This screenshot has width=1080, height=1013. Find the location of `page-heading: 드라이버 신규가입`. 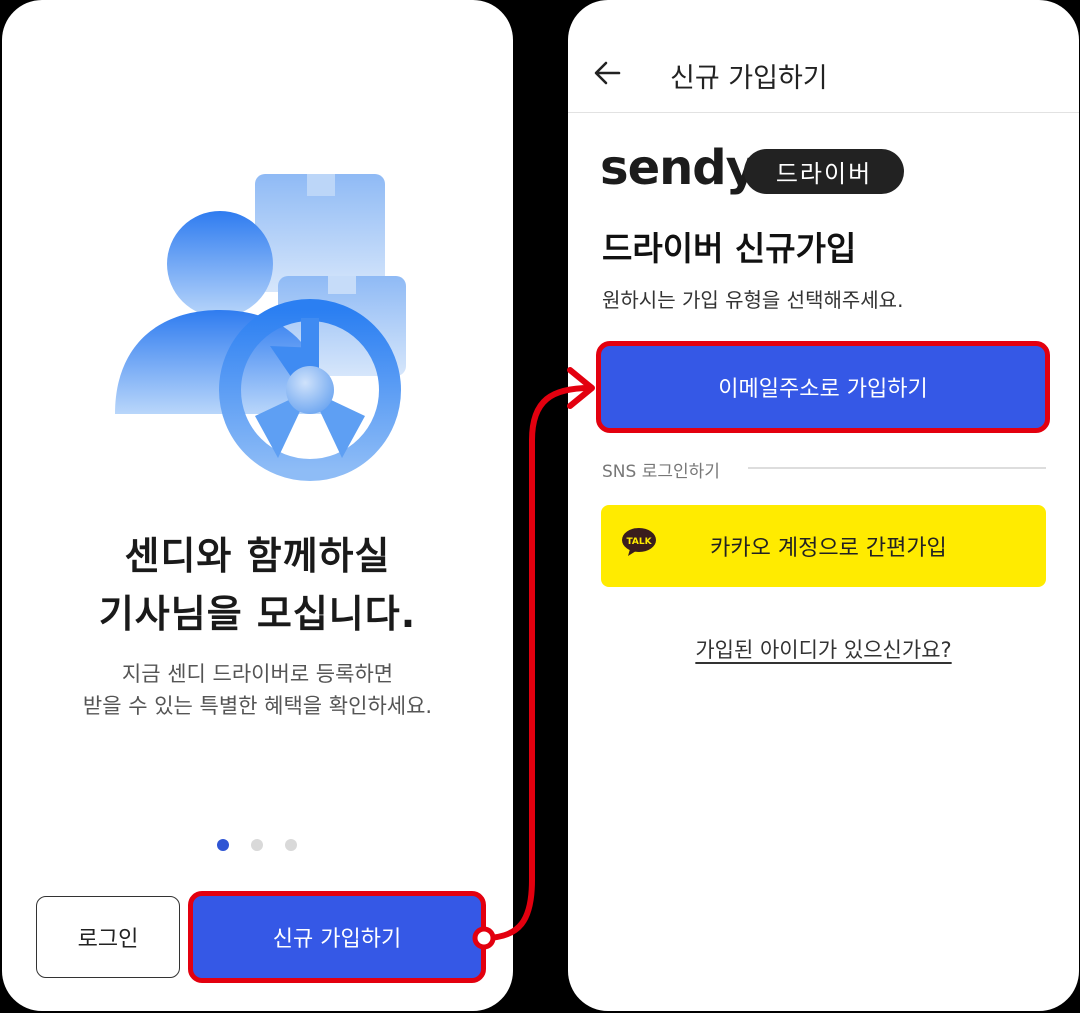

page-heading: 드라이버 신규가입 is located at coordinates (729, 248).